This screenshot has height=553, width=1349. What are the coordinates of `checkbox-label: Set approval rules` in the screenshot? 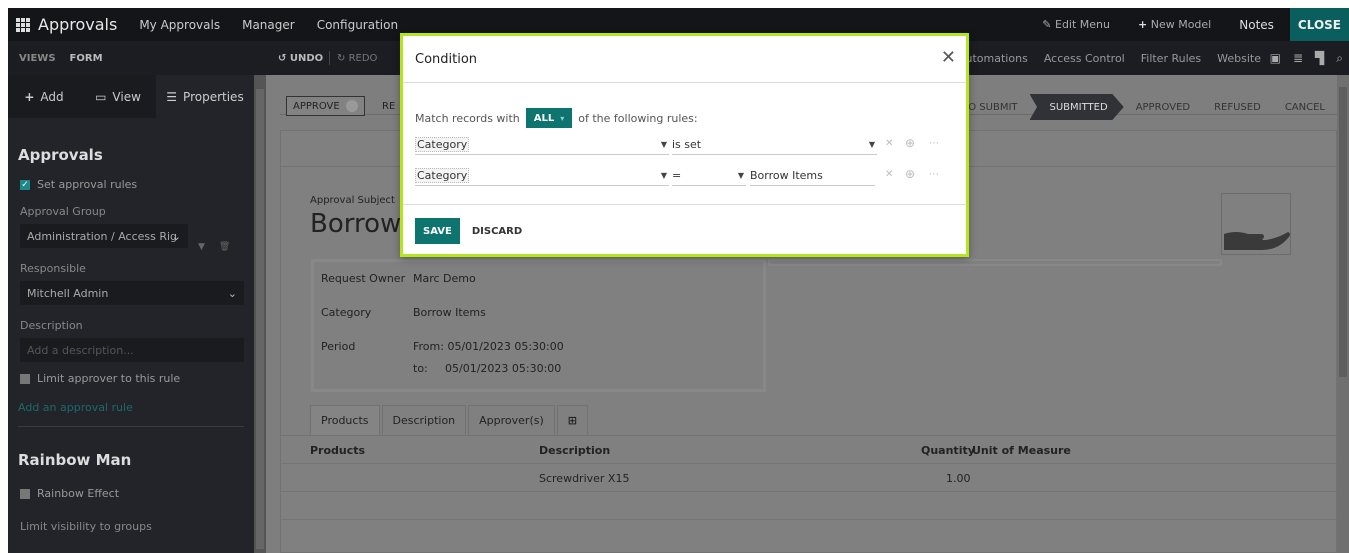 It's located at (87, 184).